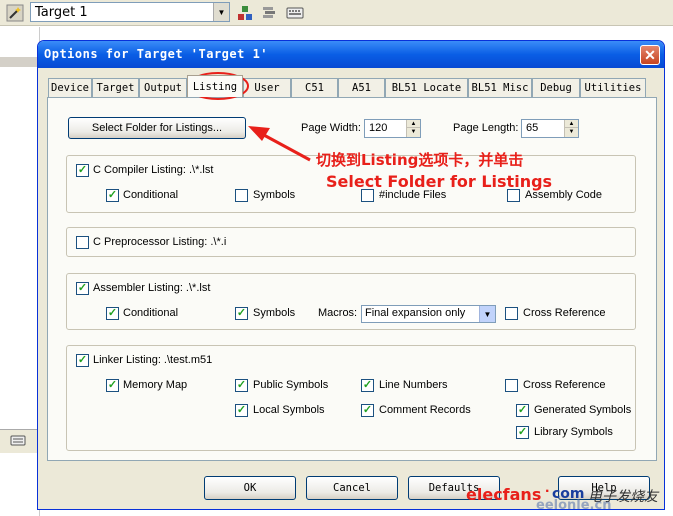  I want to click on pointer-arrow, so click(286, 147).